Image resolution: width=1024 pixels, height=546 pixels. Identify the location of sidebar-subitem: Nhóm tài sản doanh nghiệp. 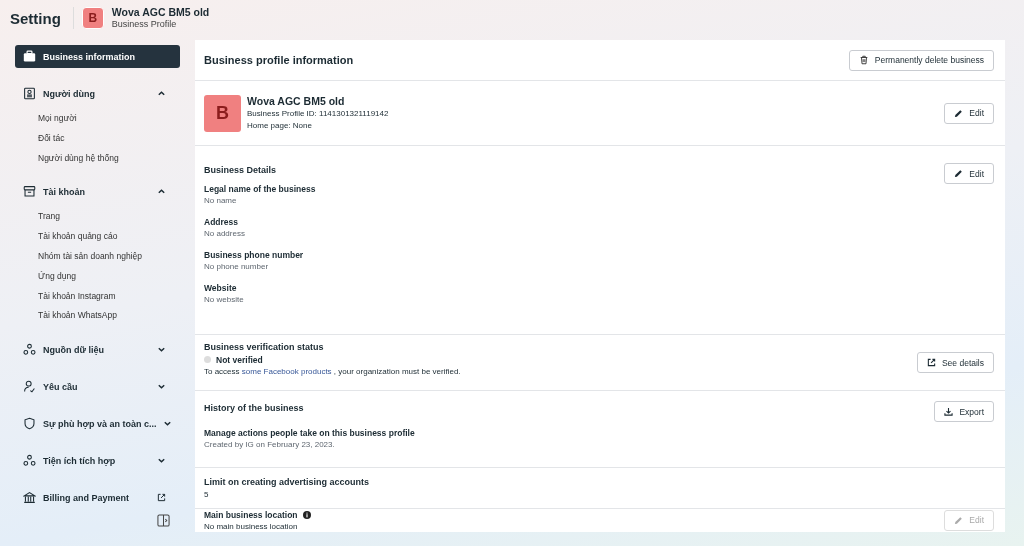
(97, 257).